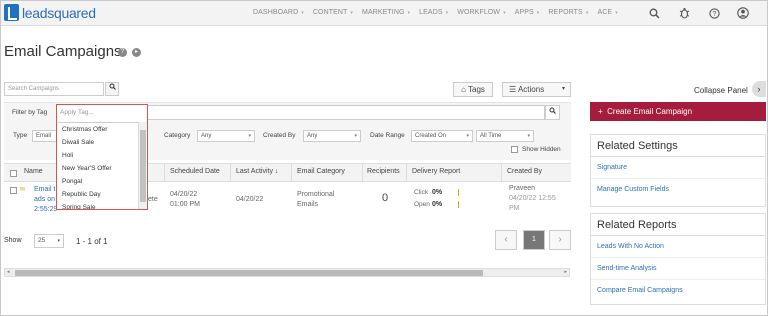 The image size is (768, 316). Describe the element at coordinates (422, 204) in the screenshot. I see `open-label: Open` at that location.